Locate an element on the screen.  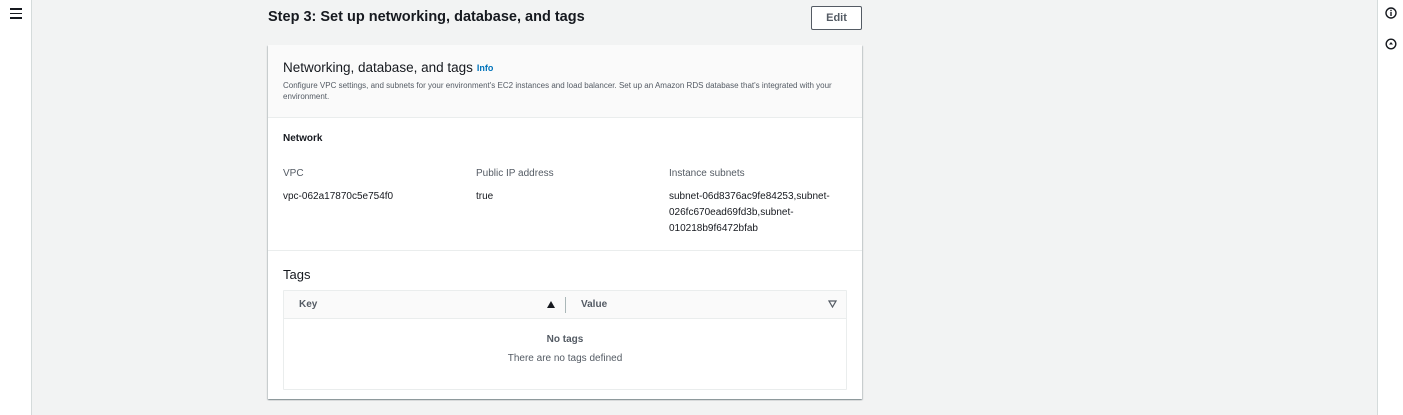
network-section-label: Network is located at coordinates (303, 138).